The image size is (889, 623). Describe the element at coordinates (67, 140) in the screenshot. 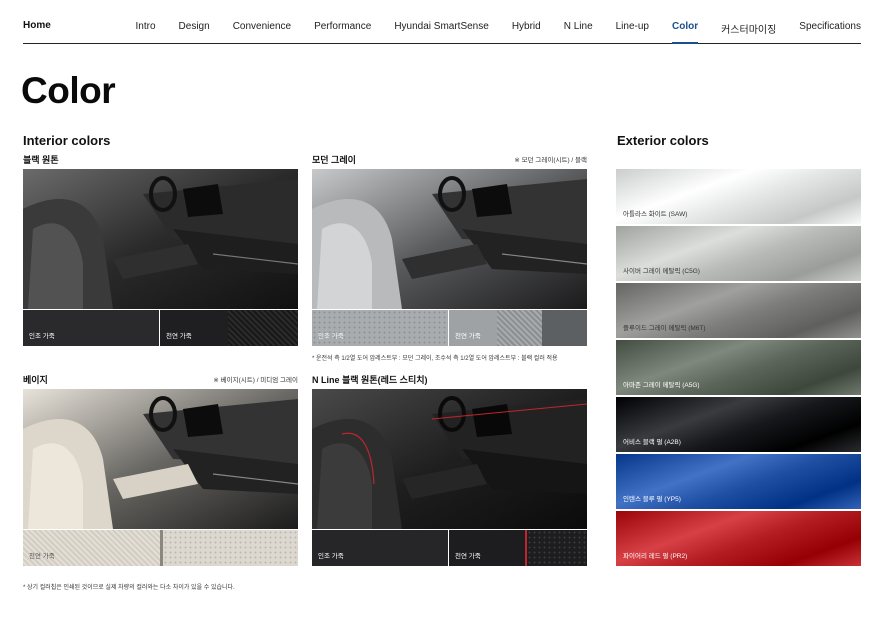

I see `interior-colors-title: Interior colors` at that location.